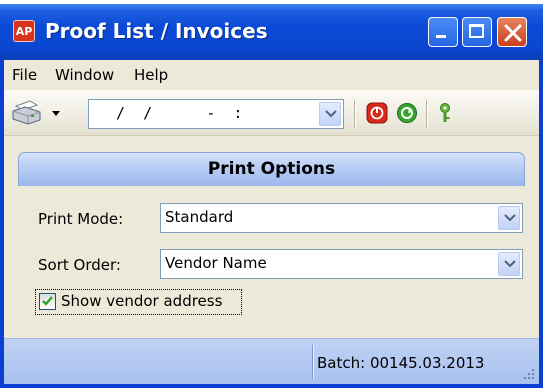  I want to click on sort-order-value: Vendor Name, so click(216, 263).